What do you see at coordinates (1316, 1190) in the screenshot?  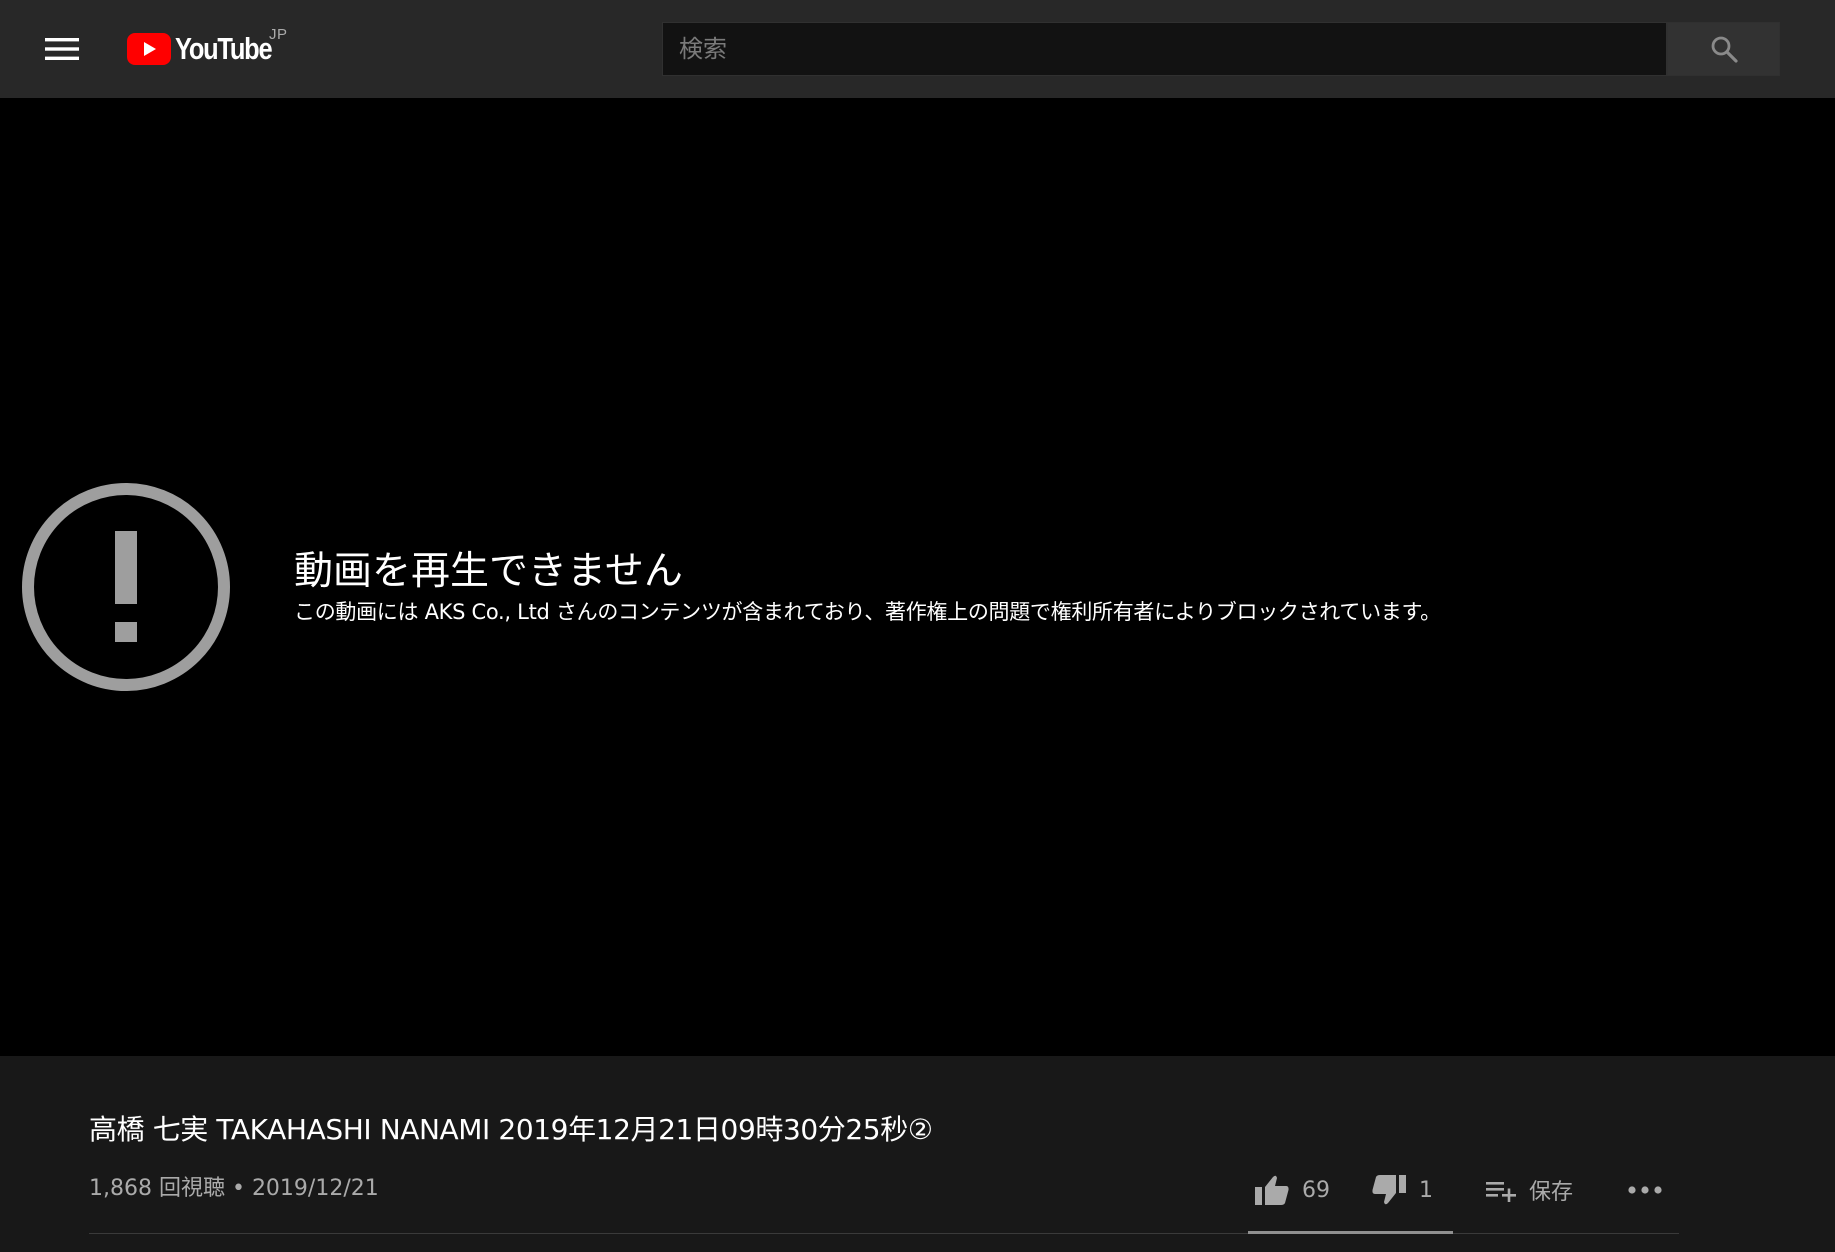 I see `like-count: 69` at bounding box center [1316, 1190].